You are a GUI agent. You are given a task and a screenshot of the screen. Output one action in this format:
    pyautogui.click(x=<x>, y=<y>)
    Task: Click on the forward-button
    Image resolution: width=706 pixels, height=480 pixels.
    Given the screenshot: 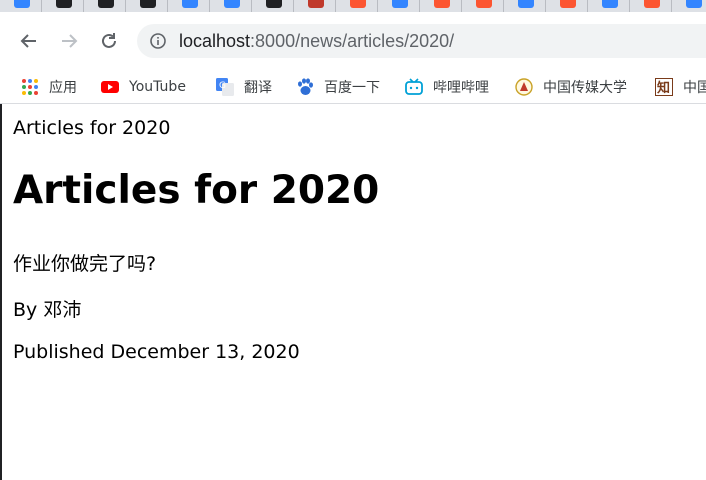 What is the action you would take?
    pyautogui.click(x=69, y=41)
    